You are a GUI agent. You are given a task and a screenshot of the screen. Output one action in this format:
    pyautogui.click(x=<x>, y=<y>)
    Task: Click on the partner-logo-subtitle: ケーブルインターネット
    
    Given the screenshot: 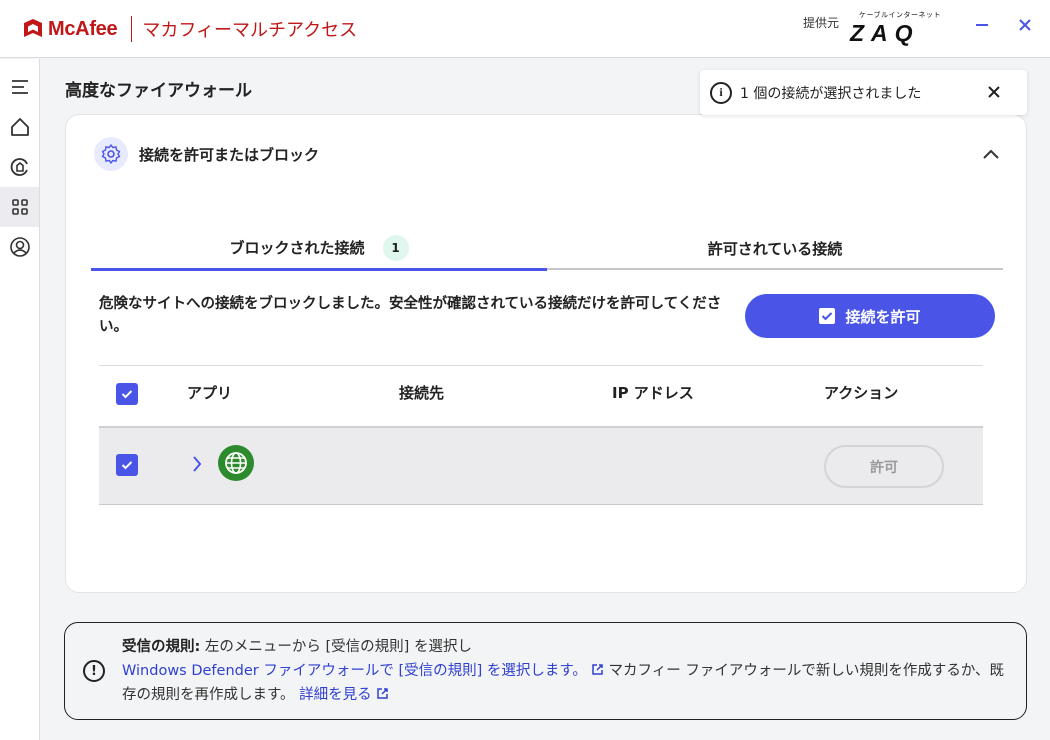 What is the action you would take?
    pyautogui.click(x=900, y=15)
    